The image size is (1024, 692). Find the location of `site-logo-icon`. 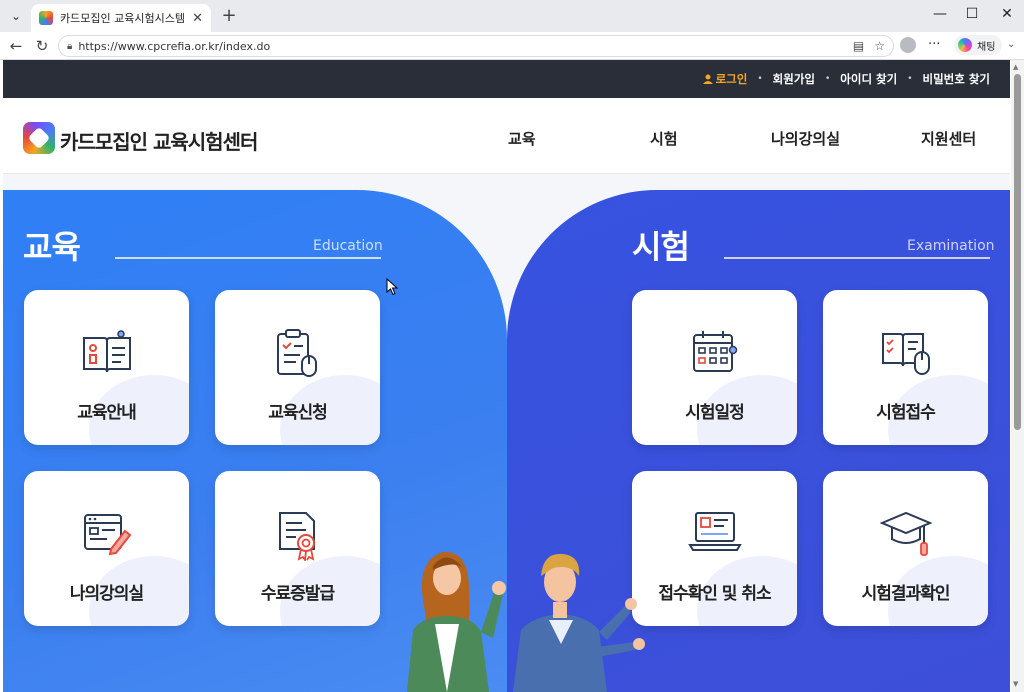

site-logo-icon is located at coordinates (39, 138).